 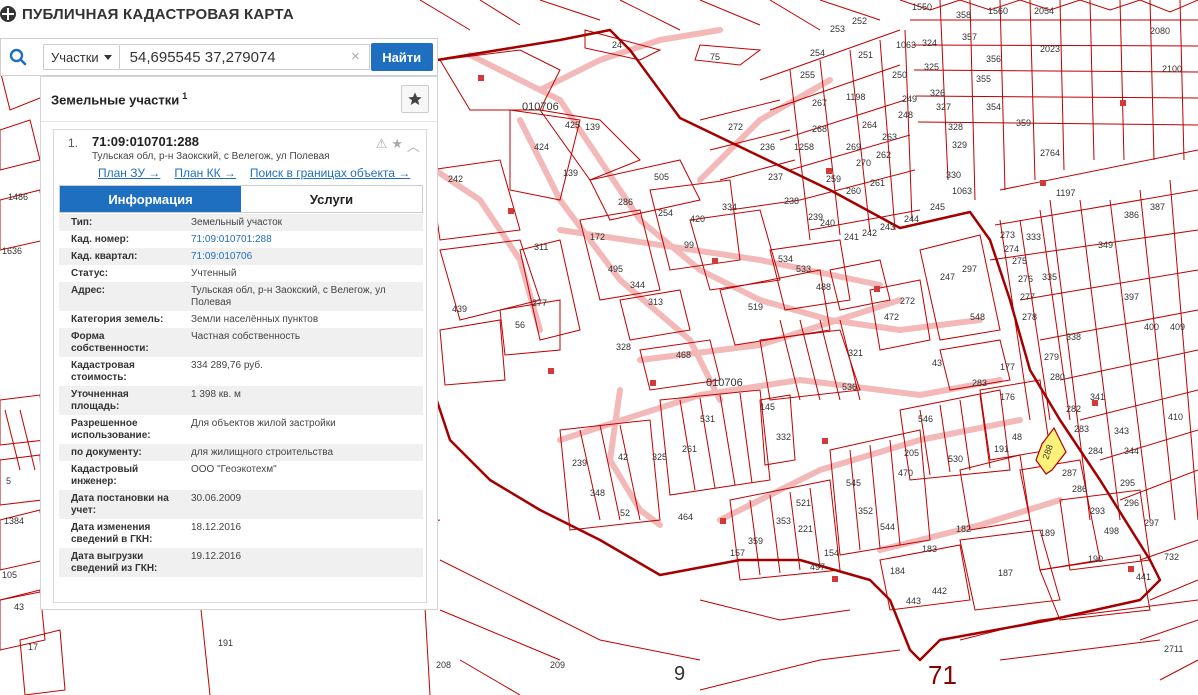 What do you see at coordinates (1007, 367) in the screenshot?
I see `svg-text: 177` at bounding box center [1007, 367].